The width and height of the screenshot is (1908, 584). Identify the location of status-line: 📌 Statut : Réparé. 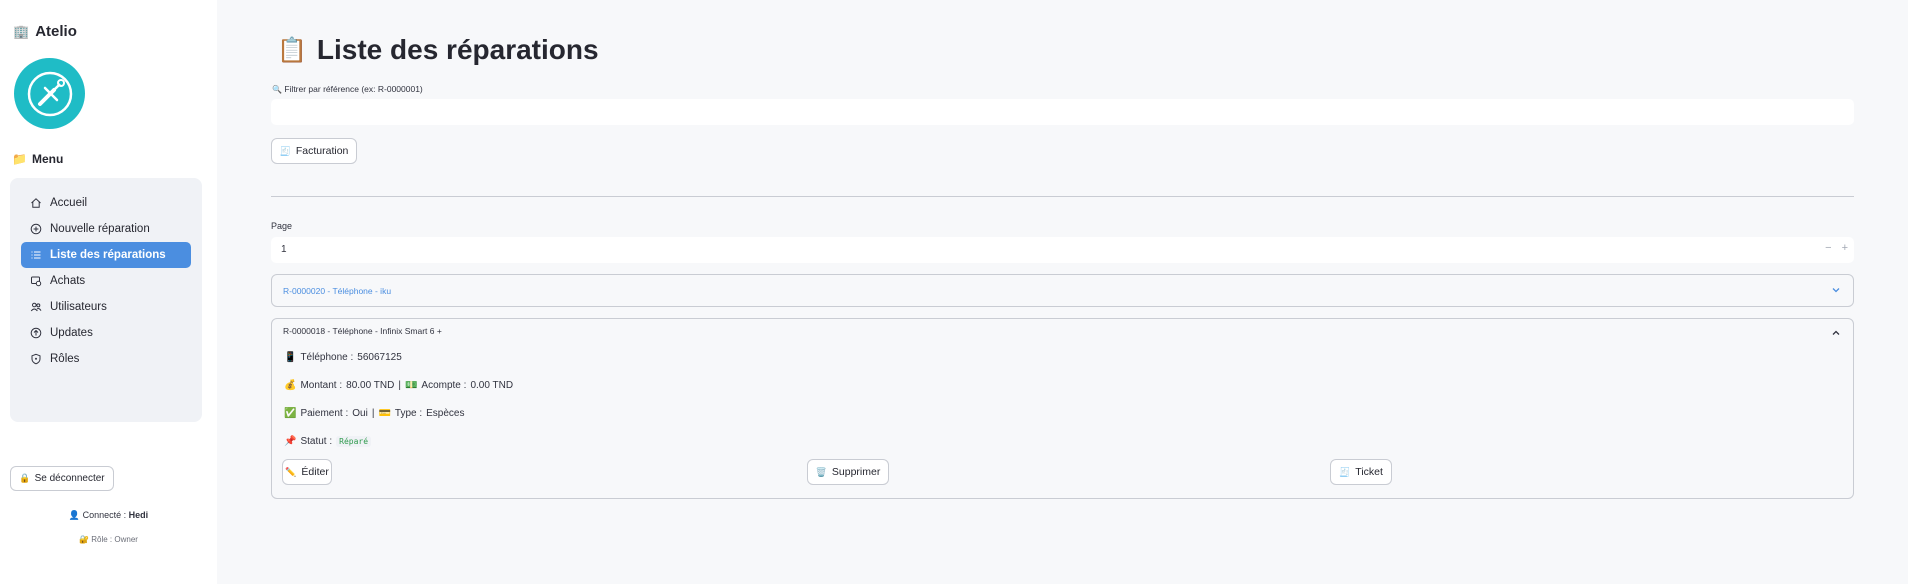
(328, 441).